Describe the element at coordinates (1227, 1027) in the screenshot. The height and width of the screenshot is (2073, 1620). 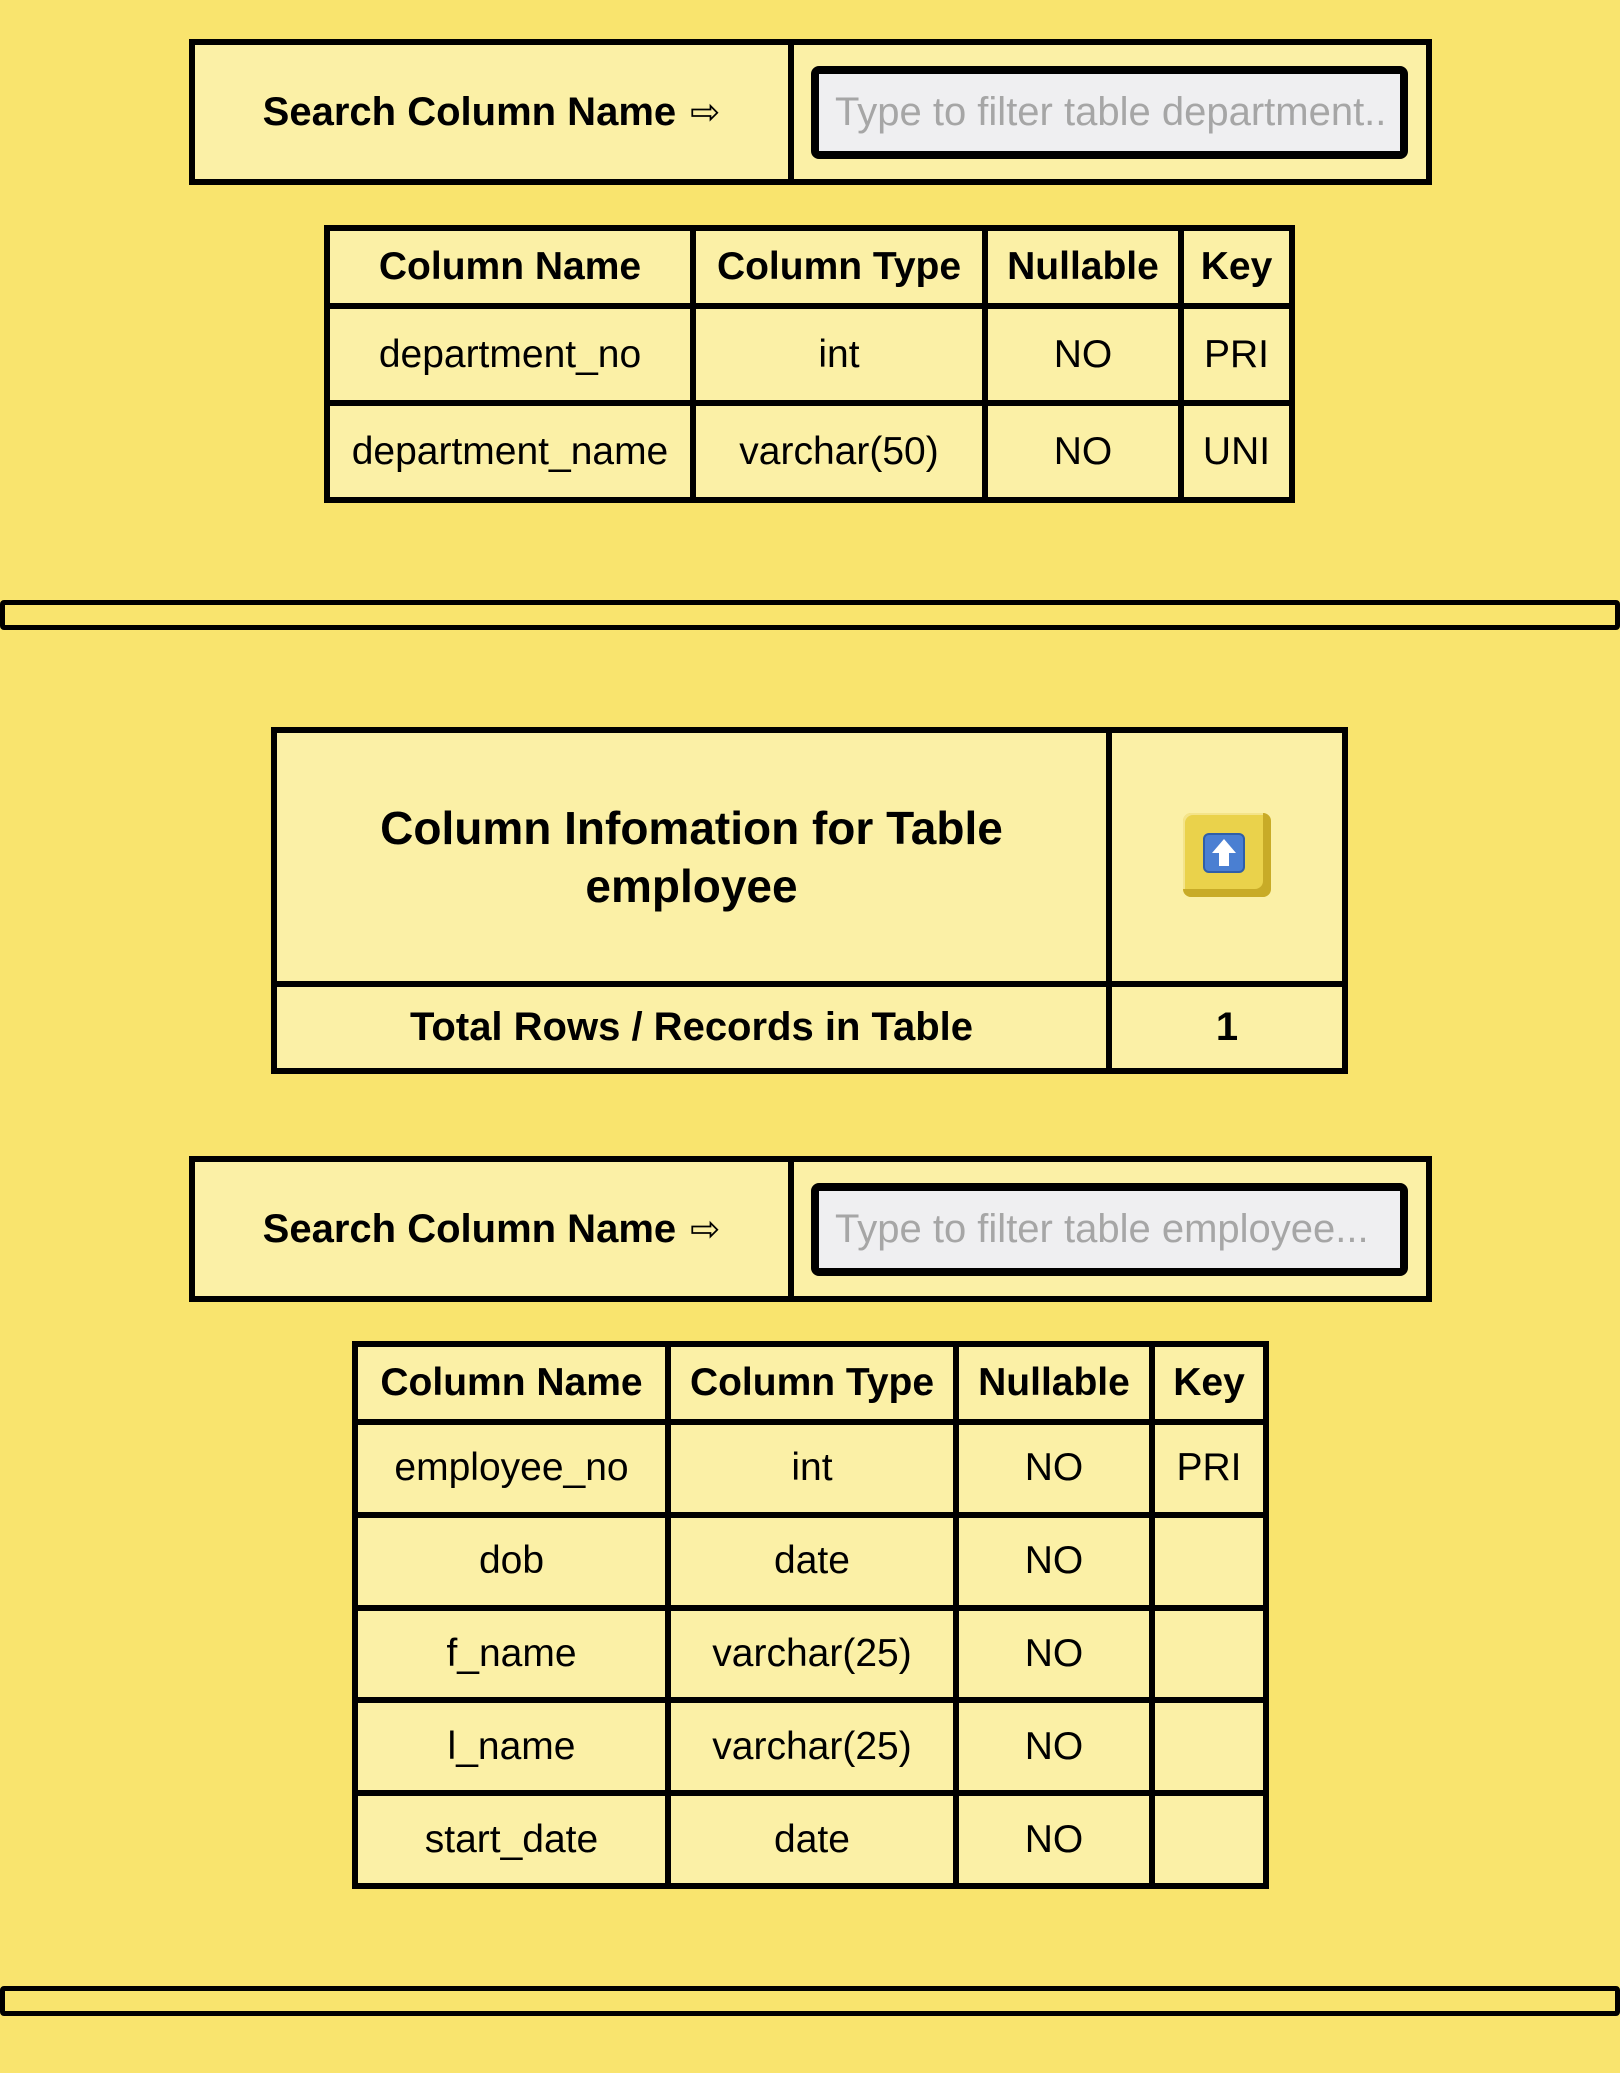
I see `total-rows-value: 1` at that location.